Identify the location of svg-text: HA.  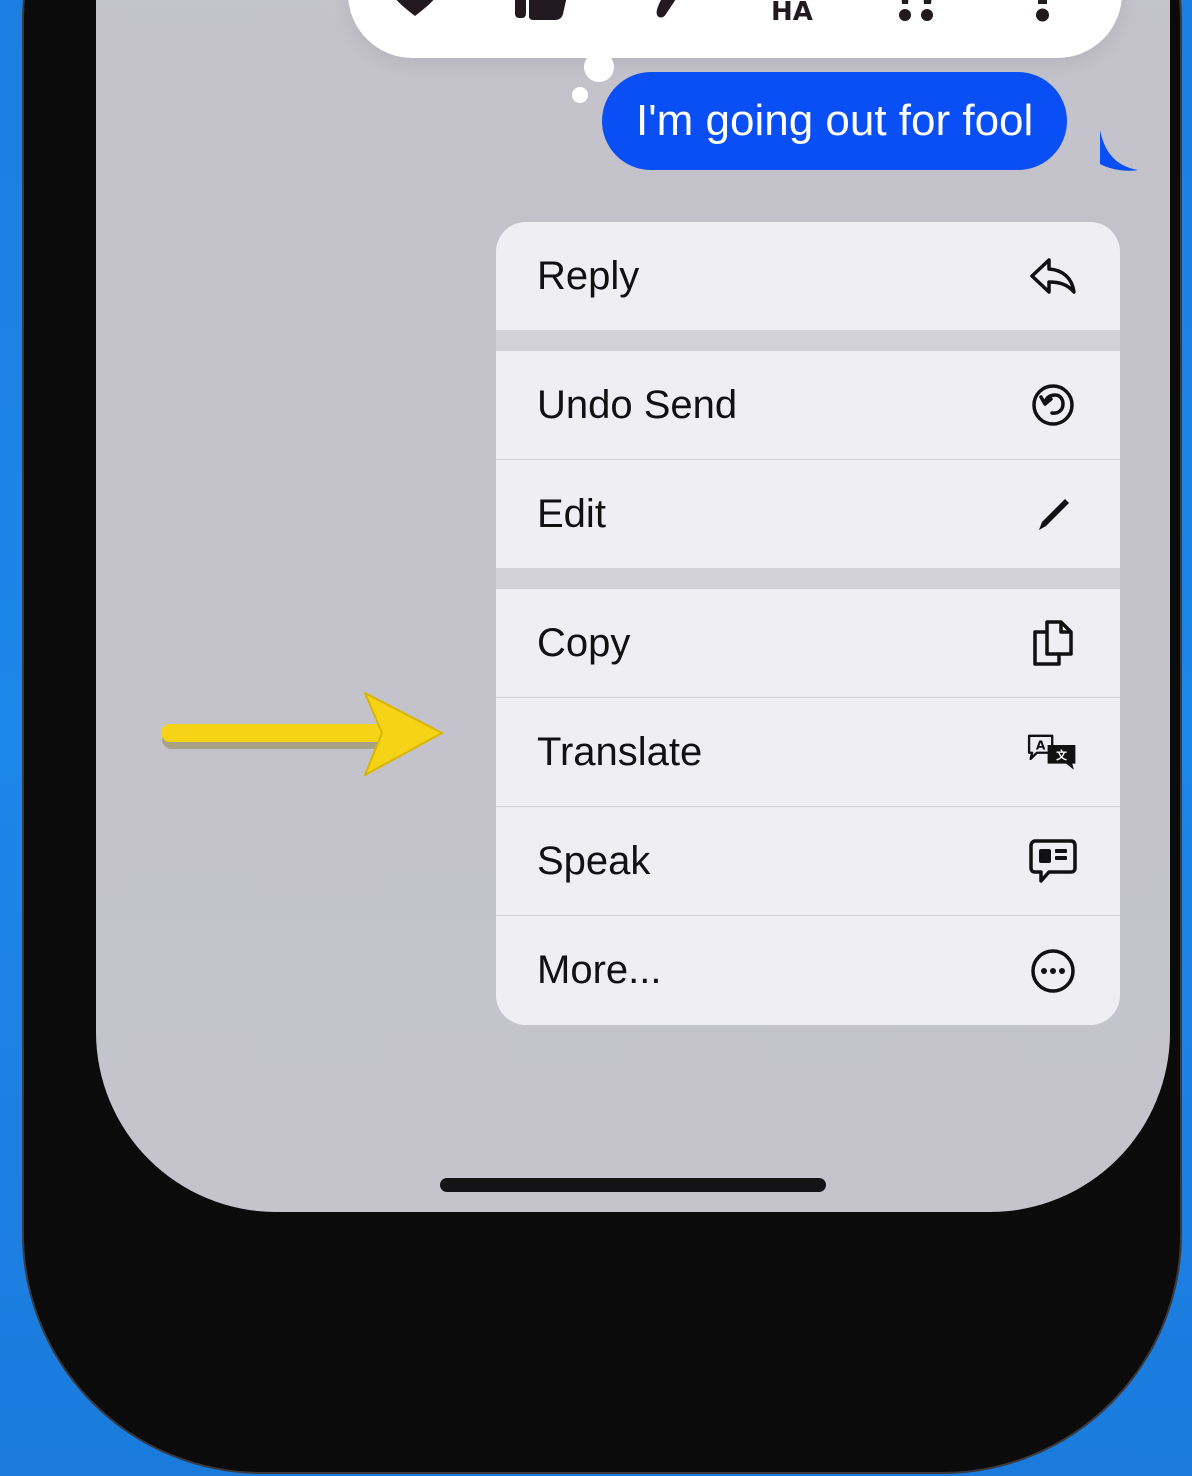
(792, 12).